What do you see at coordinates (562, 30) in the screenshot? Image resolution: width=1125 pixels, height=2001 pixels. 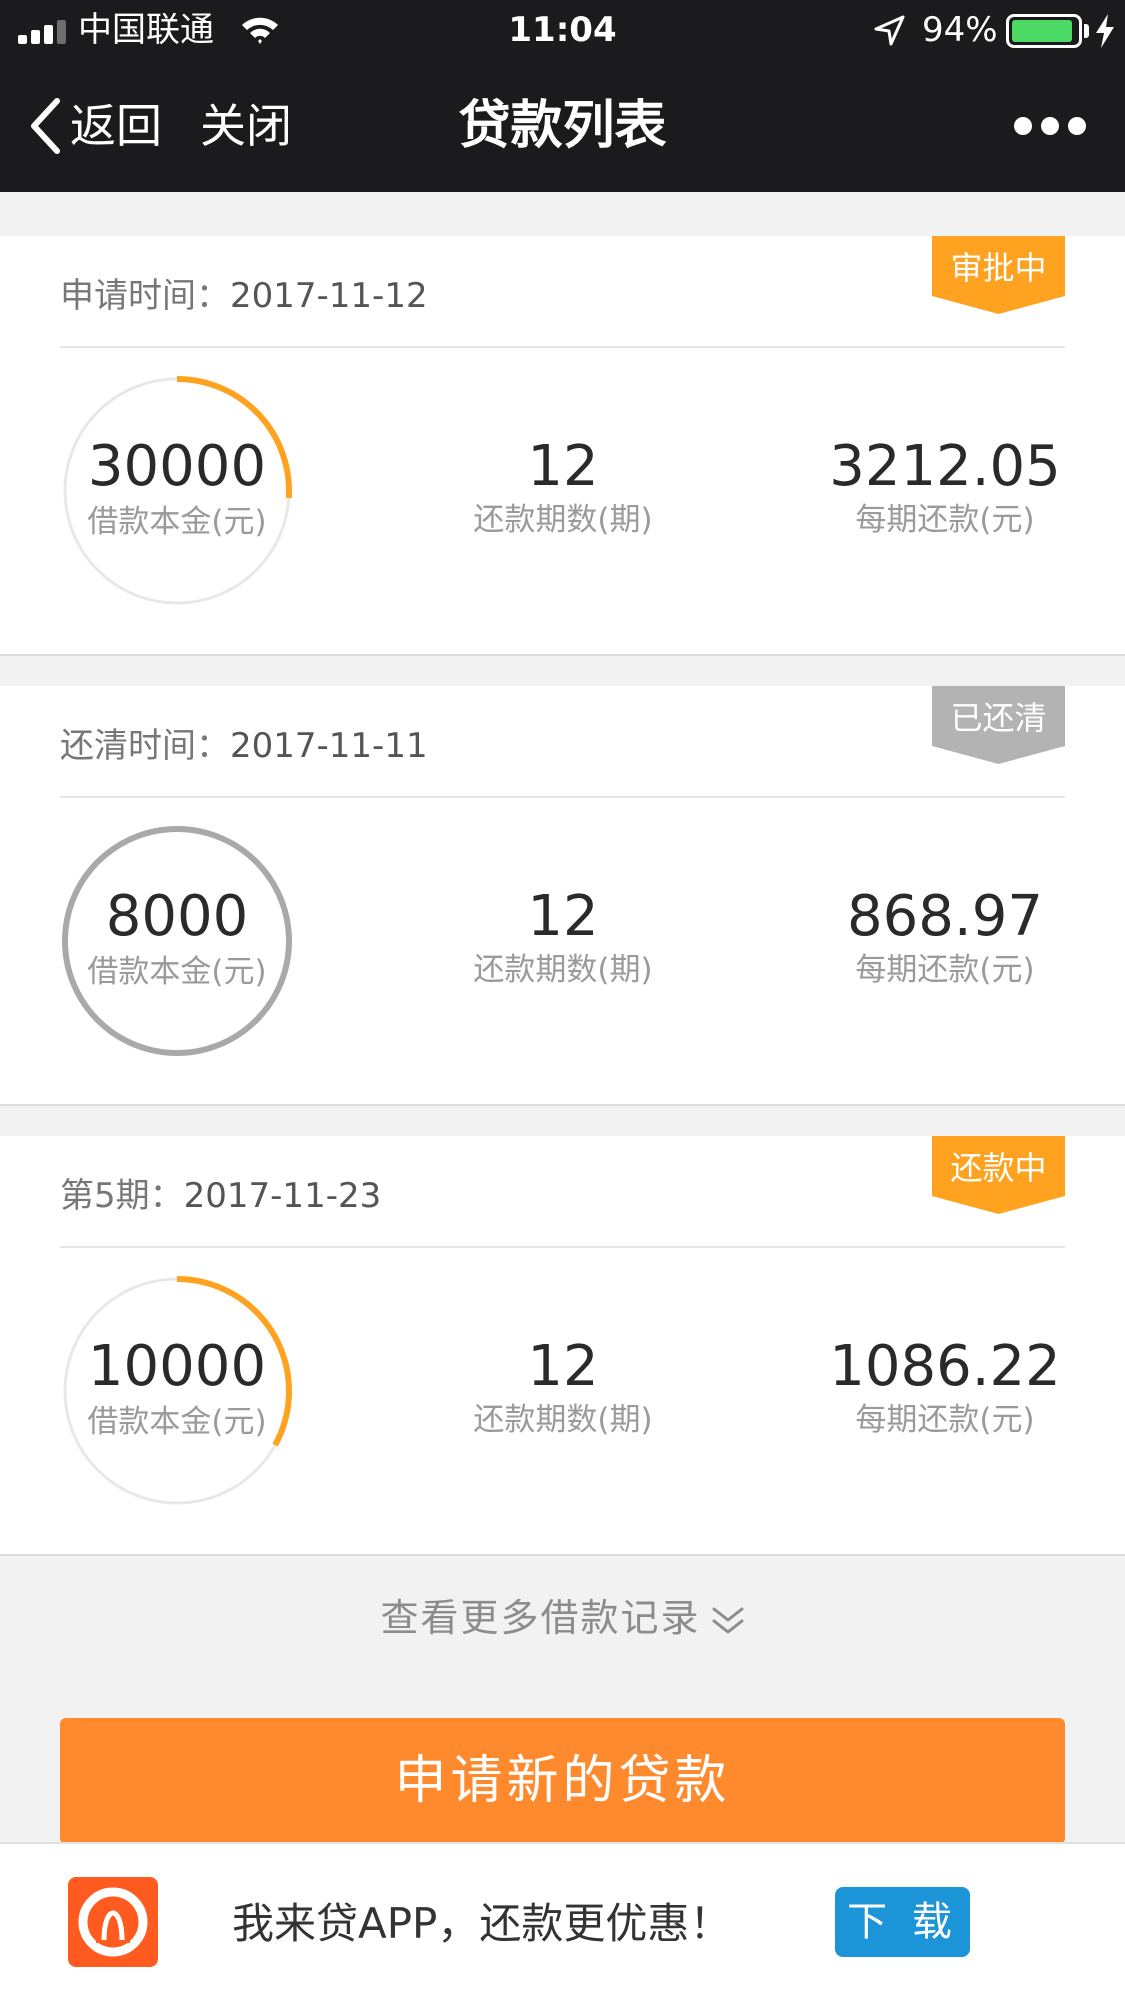 I see `status-bar: 中国联通 11:04 94%` at bounding box center [562, 30].